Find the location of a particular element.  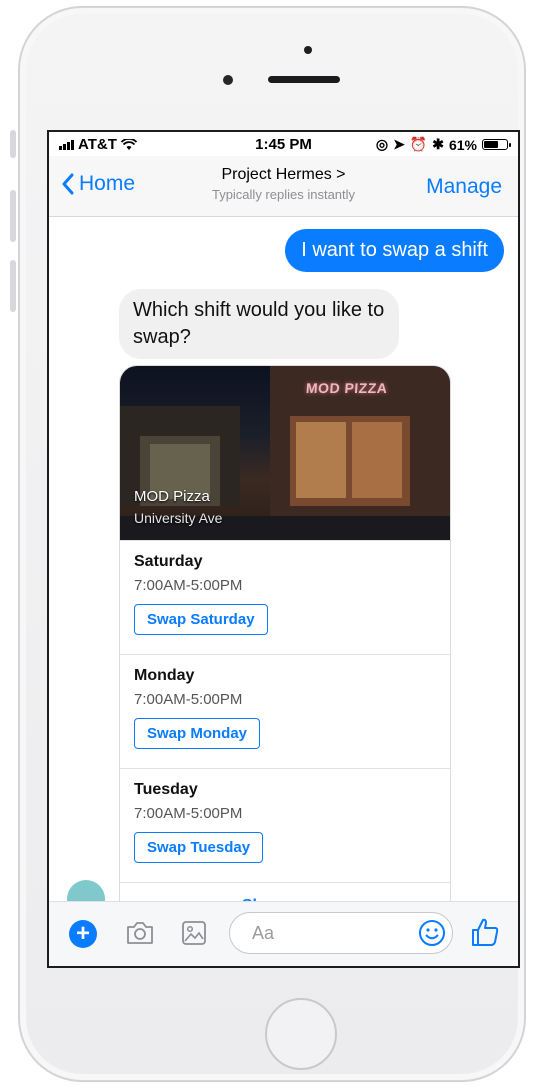

battery-percent: 61% is located at coordinates (462, 144).